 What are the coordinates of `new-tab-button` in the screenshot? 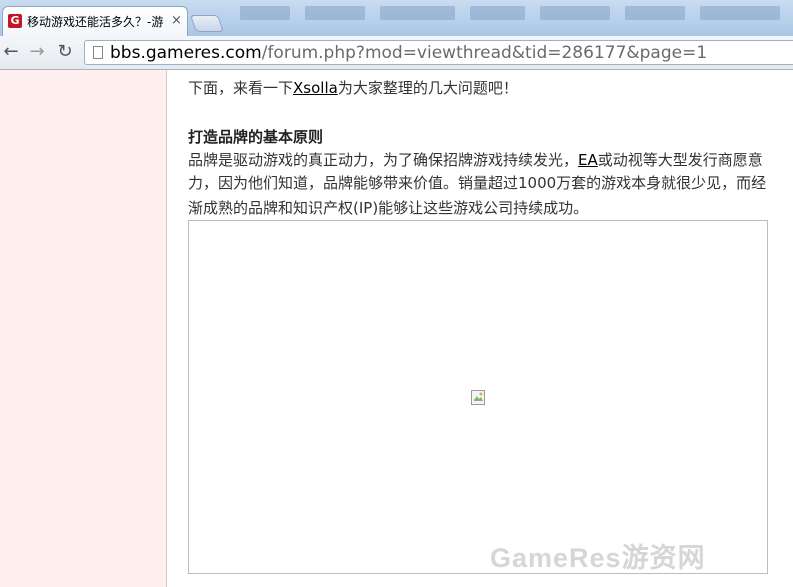 It's located at (207, 23).